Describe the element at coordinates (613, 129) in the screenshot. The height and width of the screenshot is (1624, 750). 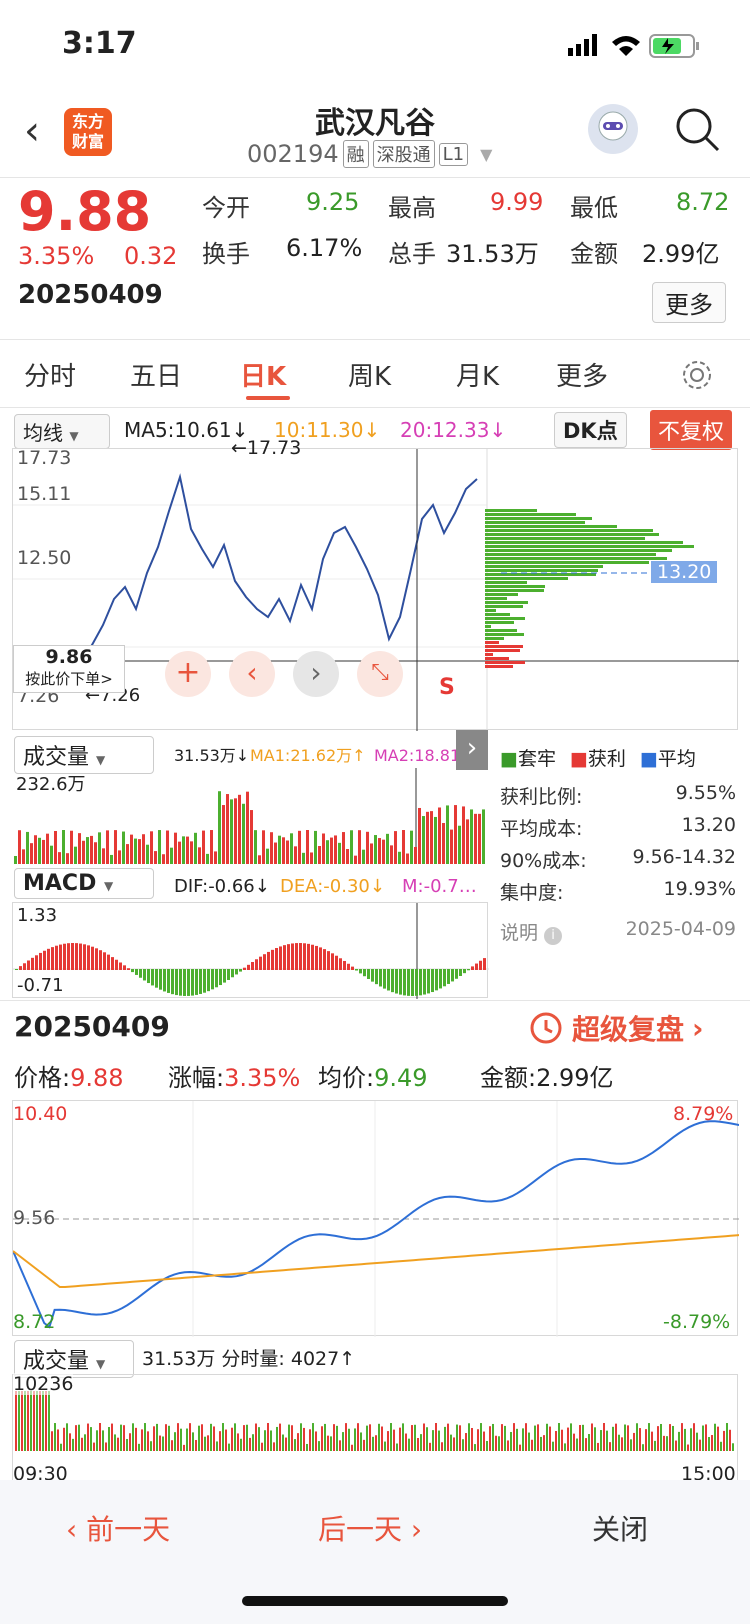
I see `robot-avatar-icon` at that location.